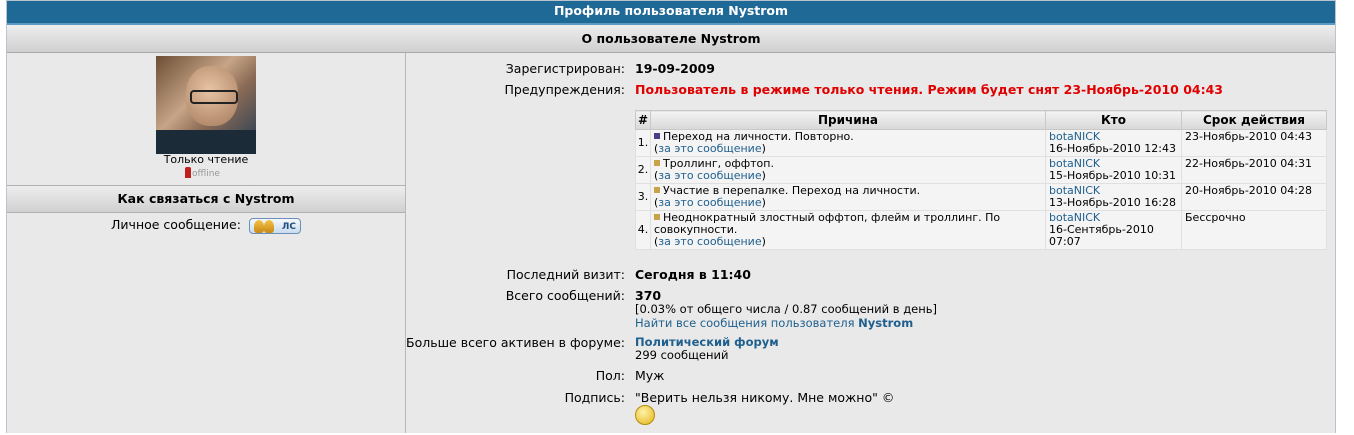 The width and height of the screenshot is (1354, 435). I want to click on active-forum-link: Политический форум, so click(707, 342).